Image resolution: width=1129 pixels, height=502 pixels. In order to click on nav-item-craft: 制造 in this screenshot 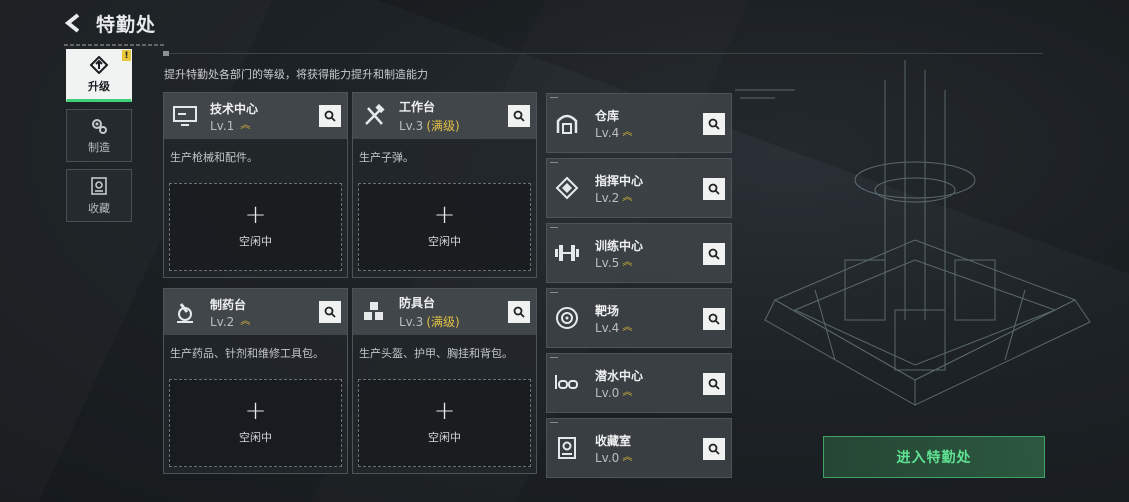, I will do `click(99, 135)`.